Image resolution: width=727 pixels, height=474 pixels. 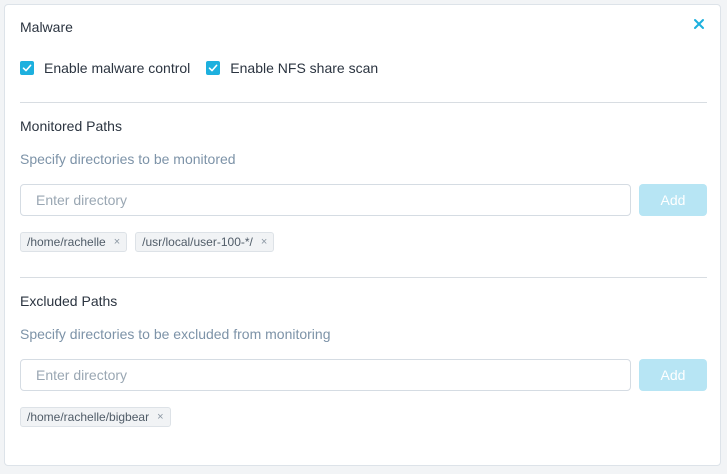 What do you see at coordinates (325, 375) in the screenshot?
I see `excluded-directory-input` at bounding box center [325, 375].